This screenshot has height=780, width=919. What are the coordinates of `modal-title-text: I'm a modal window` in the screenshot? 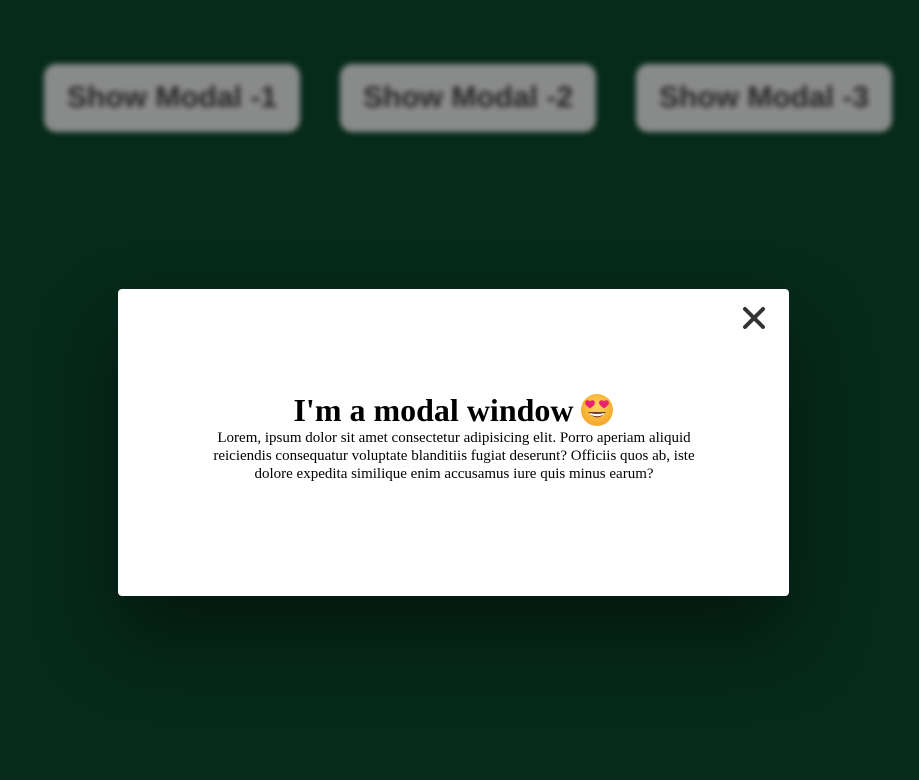 It's located at (433, 410).